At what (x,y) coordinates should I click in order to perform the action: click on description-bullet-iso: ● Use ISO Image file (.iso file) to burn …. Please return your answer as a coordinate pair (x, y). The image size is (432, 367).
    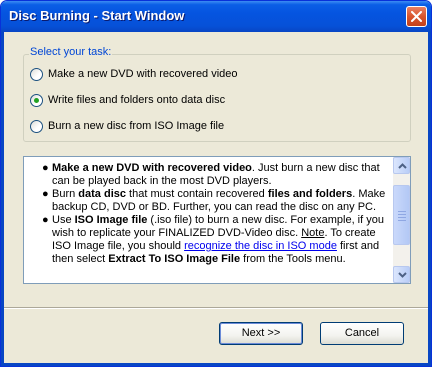
    Looking at the image, I should click on (213, 239).